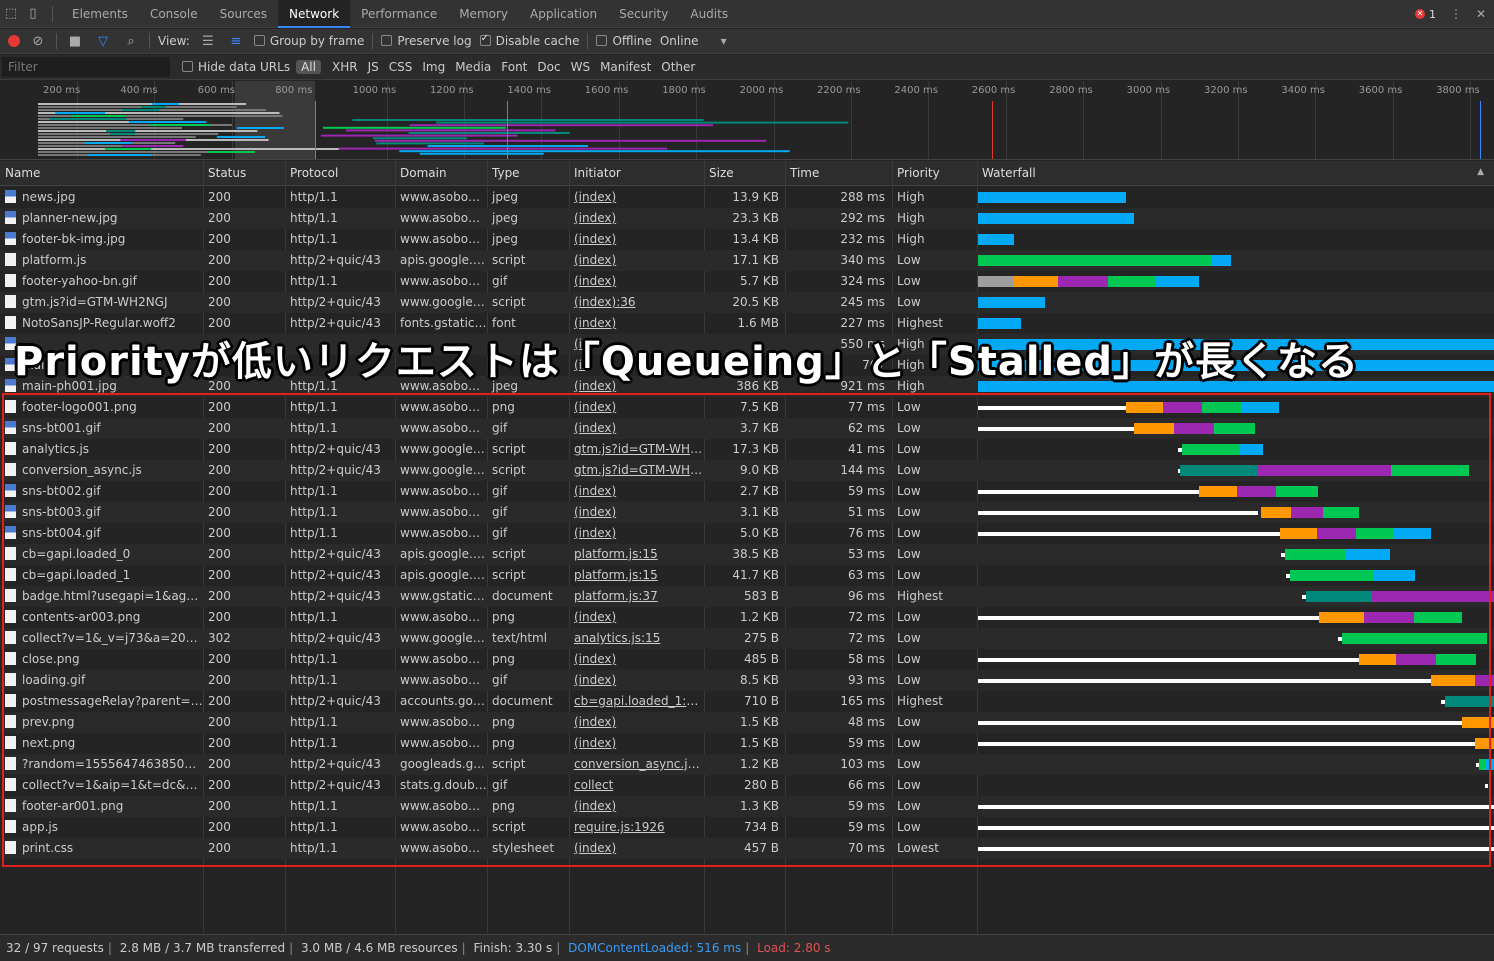  I want to click on tab-network: Network, so click(314, 14).